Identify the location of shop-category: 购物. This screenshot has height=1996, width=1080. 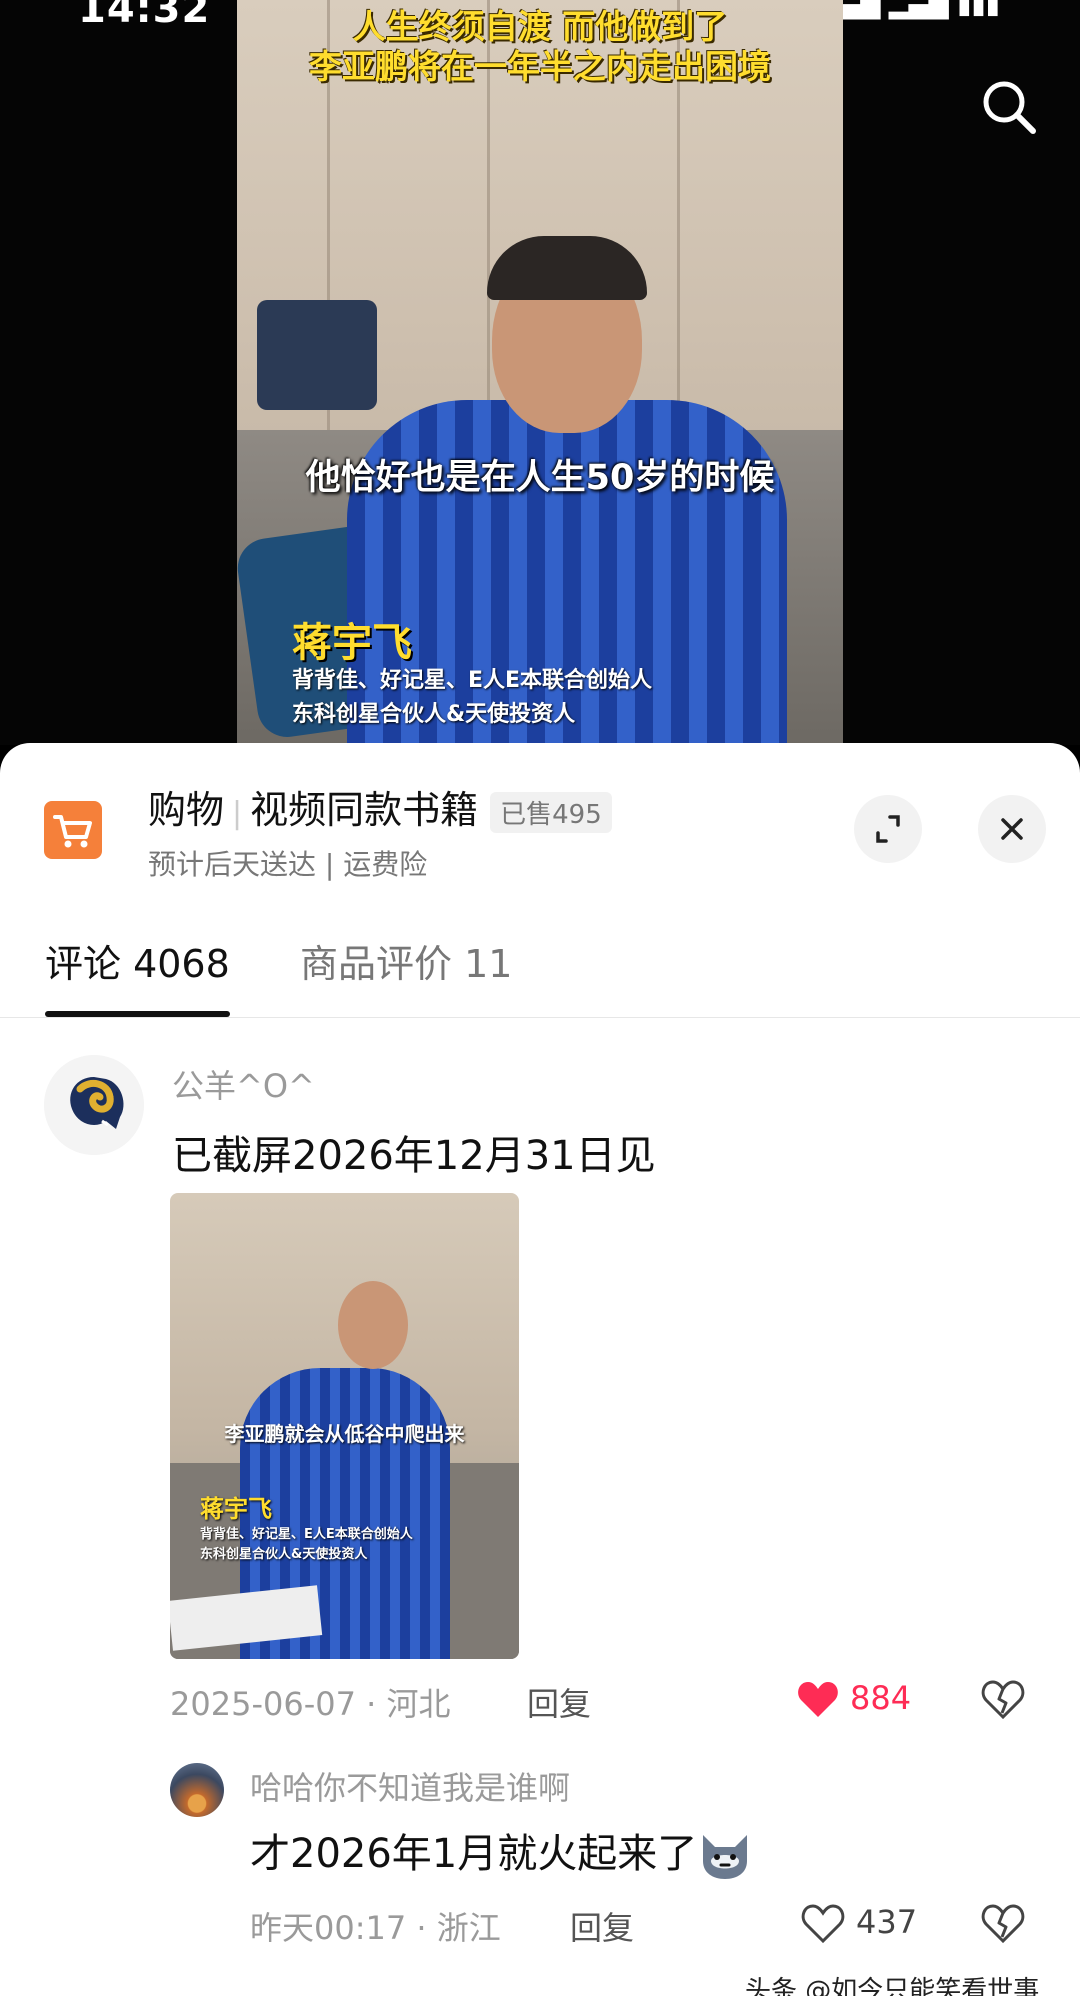
(186, 810).